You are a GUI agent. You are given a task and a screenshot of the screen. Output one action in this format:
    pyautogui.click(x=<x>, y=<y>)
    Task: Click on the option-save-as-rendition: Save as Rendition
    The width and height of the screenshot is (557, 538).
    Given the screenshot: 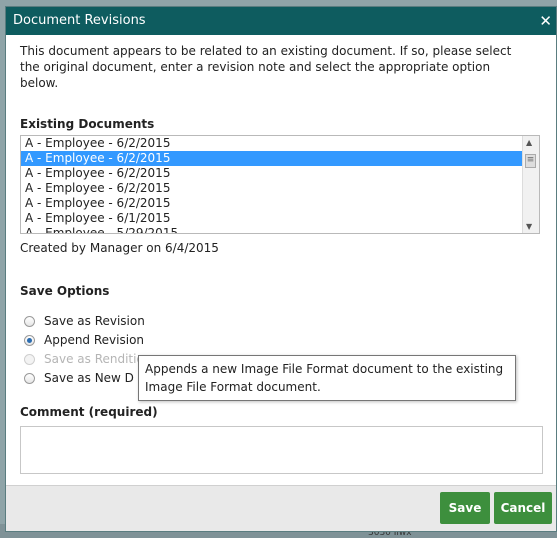 What is the action you would take?
    pyautogui.click(x=87, y=359)
    